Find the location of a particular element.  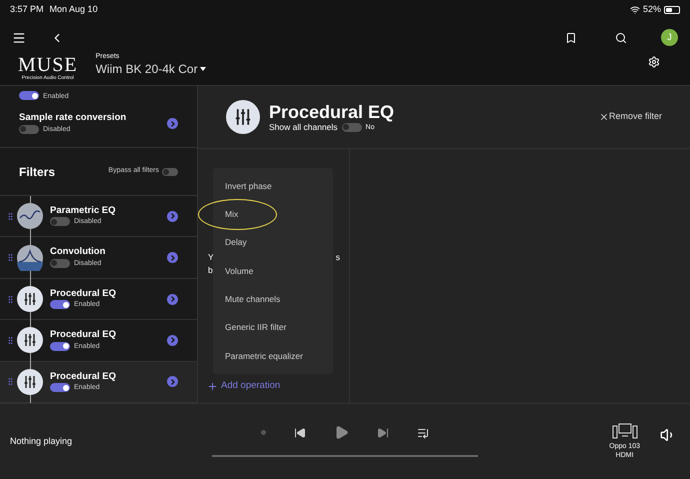

next-icon is located at coordinates (383, 432).